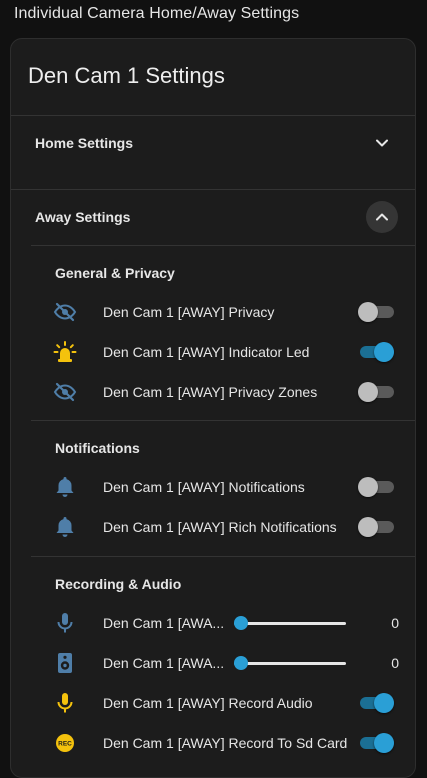 Image resolution: width=427 pixels, height=778 pixels. Describe the element at coordinates (204, 487) in the screenshot. I see `row-label: Den Cam 1 [AWAY] Notifications` at that location.